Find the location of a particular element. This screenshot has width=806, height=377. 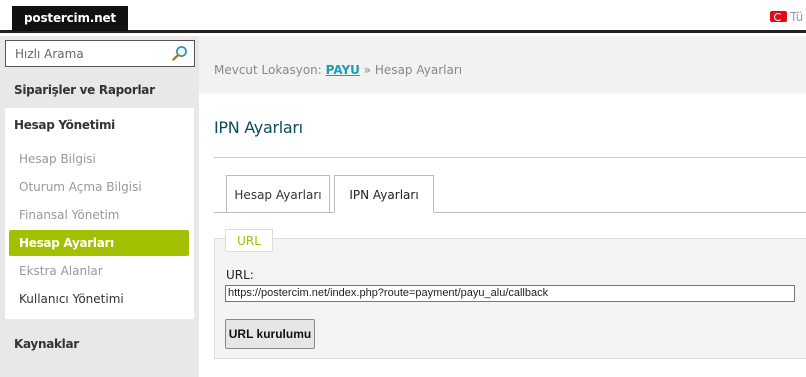

url-section-tab: URL is located at coordinates (249, 240).